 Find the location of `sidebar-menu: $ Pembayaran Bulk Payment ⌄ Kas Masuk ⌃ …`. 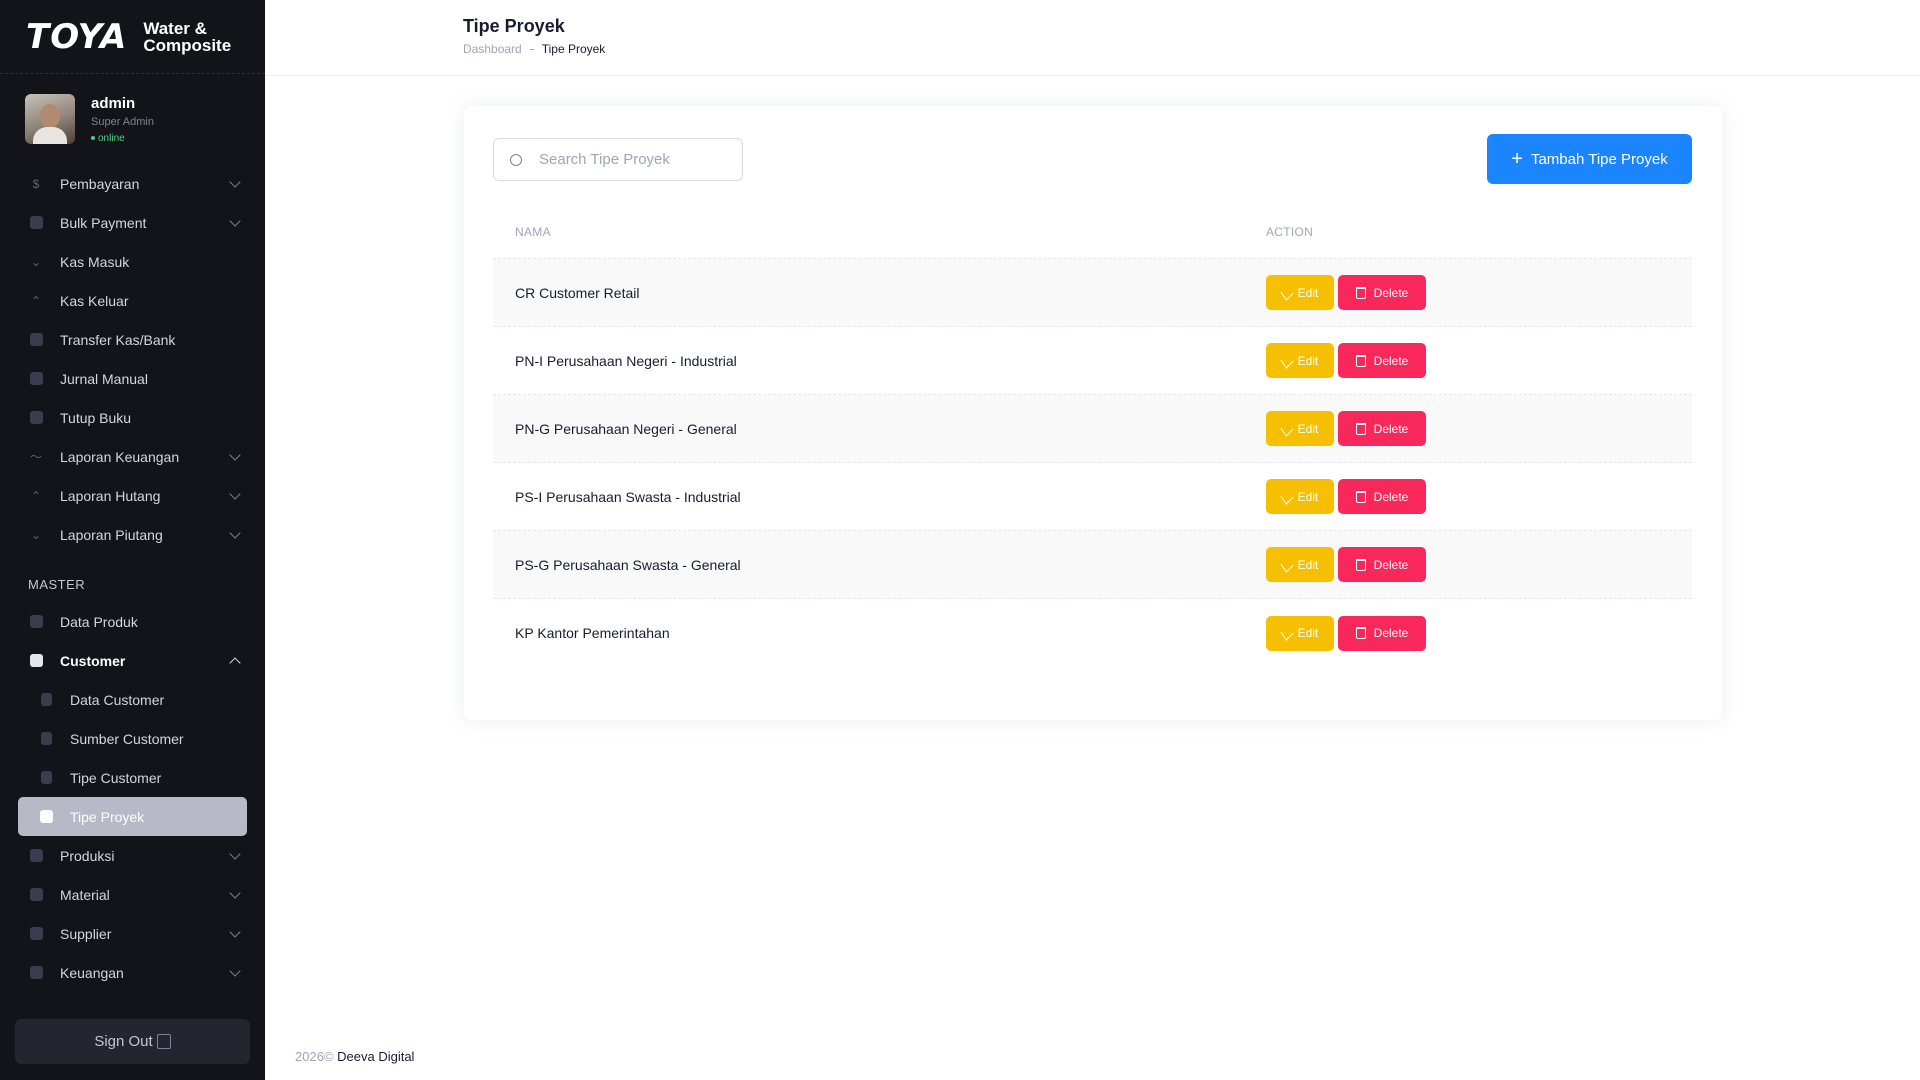

sidebar-menu: $ Pembayaran Bulk Payment ⌄ Kas Masuk ⌃ … is located at coordinates (132, 578).